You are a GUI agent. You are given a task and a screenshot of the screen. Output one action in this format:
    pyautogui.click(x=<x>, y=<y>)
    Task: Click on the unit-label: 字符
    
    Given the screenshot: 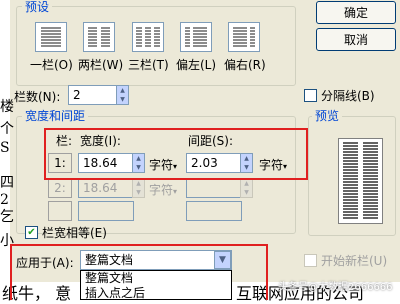 What is the action you would take?
    pyautogui.click(x=161, y=190)
    